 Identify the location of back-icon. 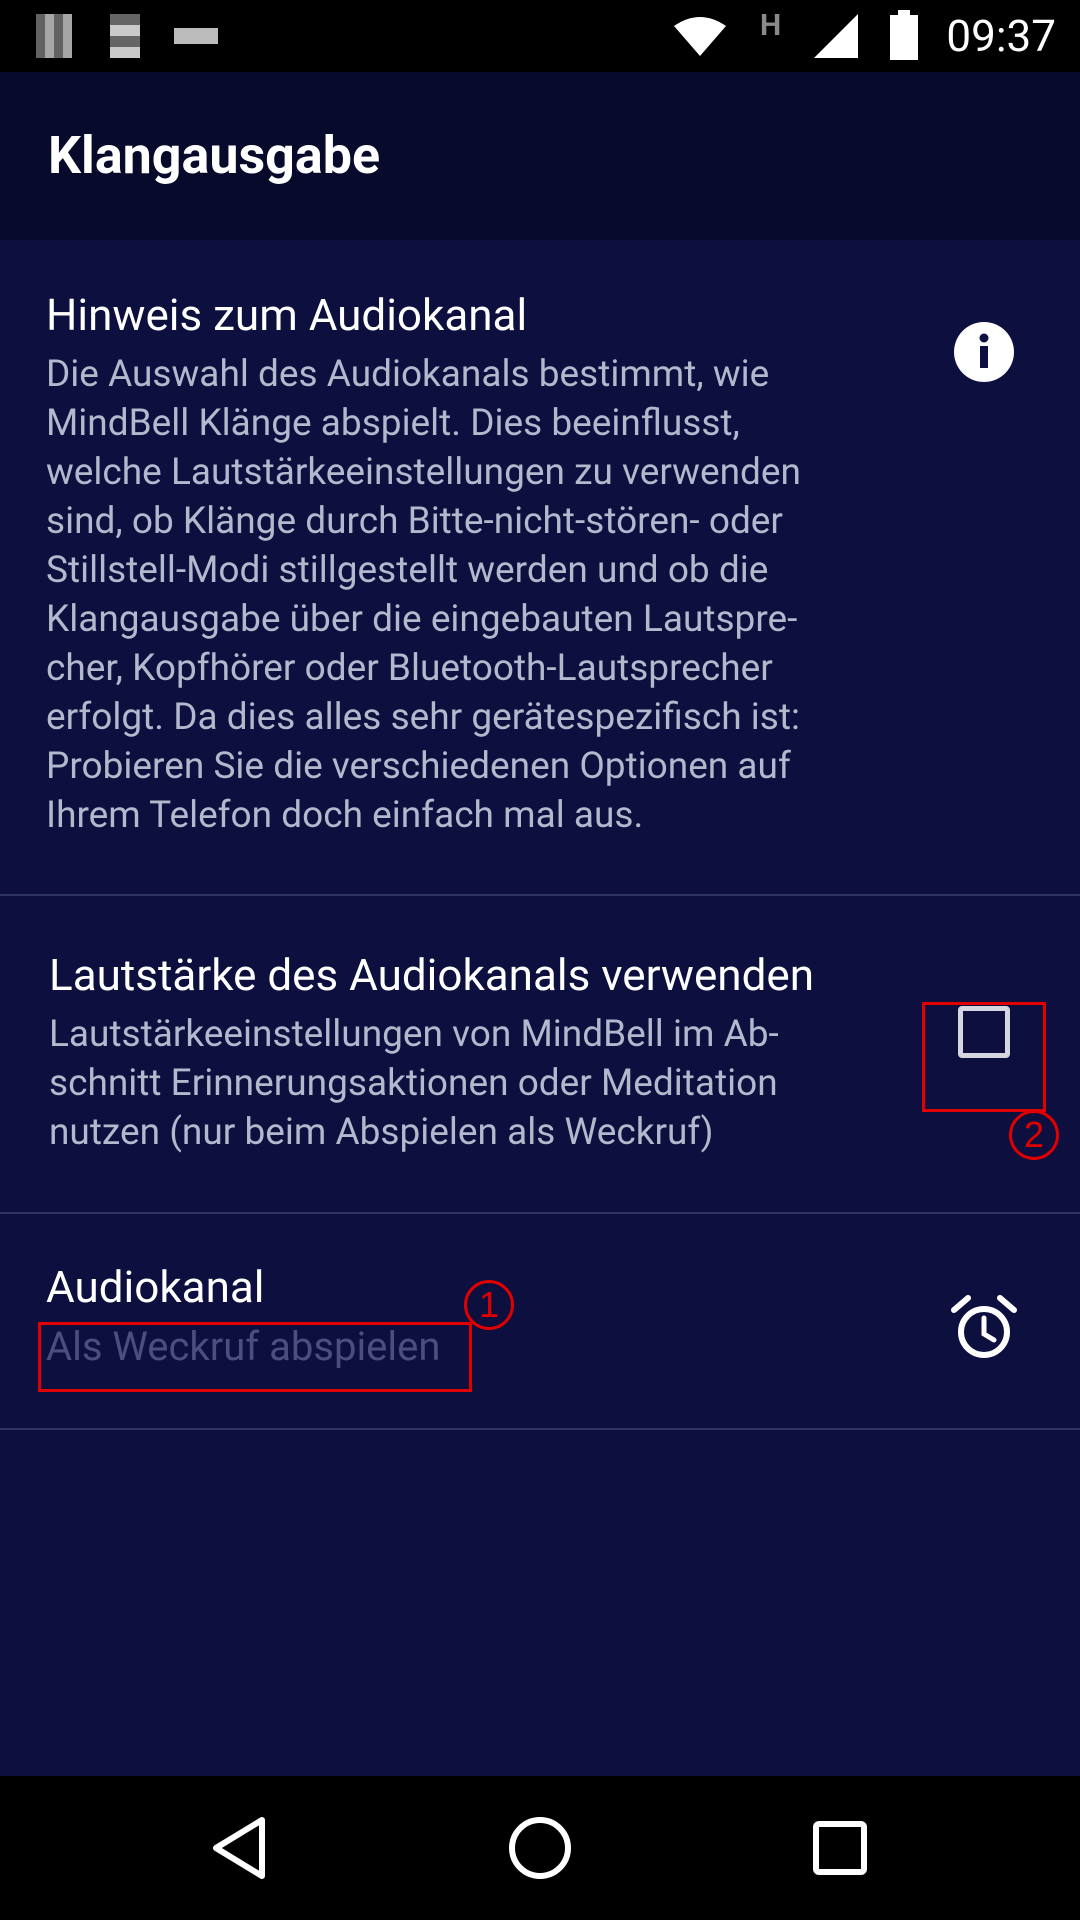
(242, 1848).